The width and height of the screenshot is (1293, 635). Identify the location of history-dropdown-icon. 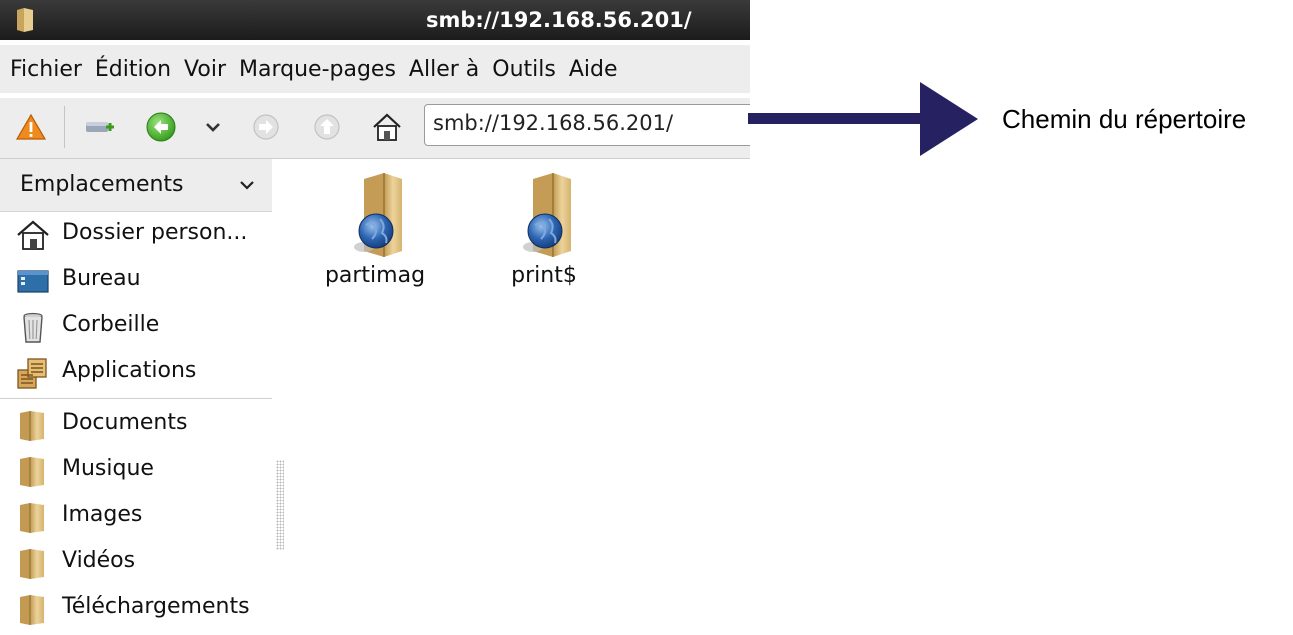
(213, 127).